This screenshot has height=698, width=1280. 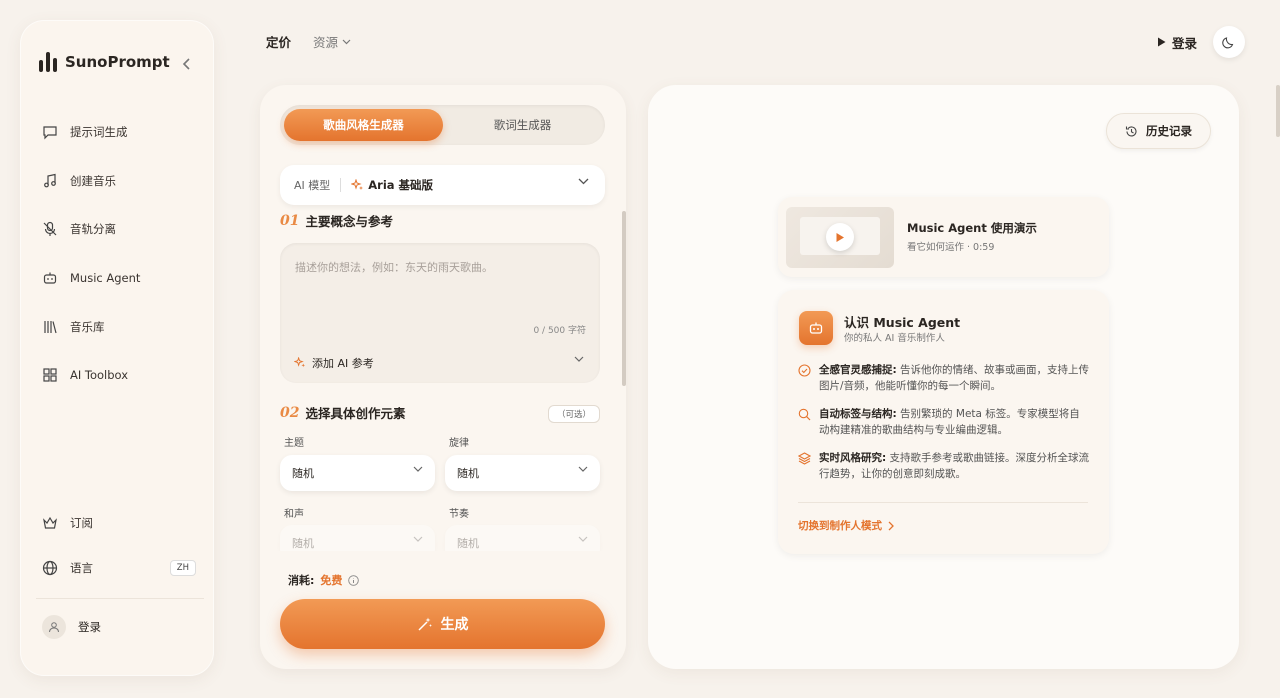 I want to click on panel-scrollbar, so click(x=624, y=298).